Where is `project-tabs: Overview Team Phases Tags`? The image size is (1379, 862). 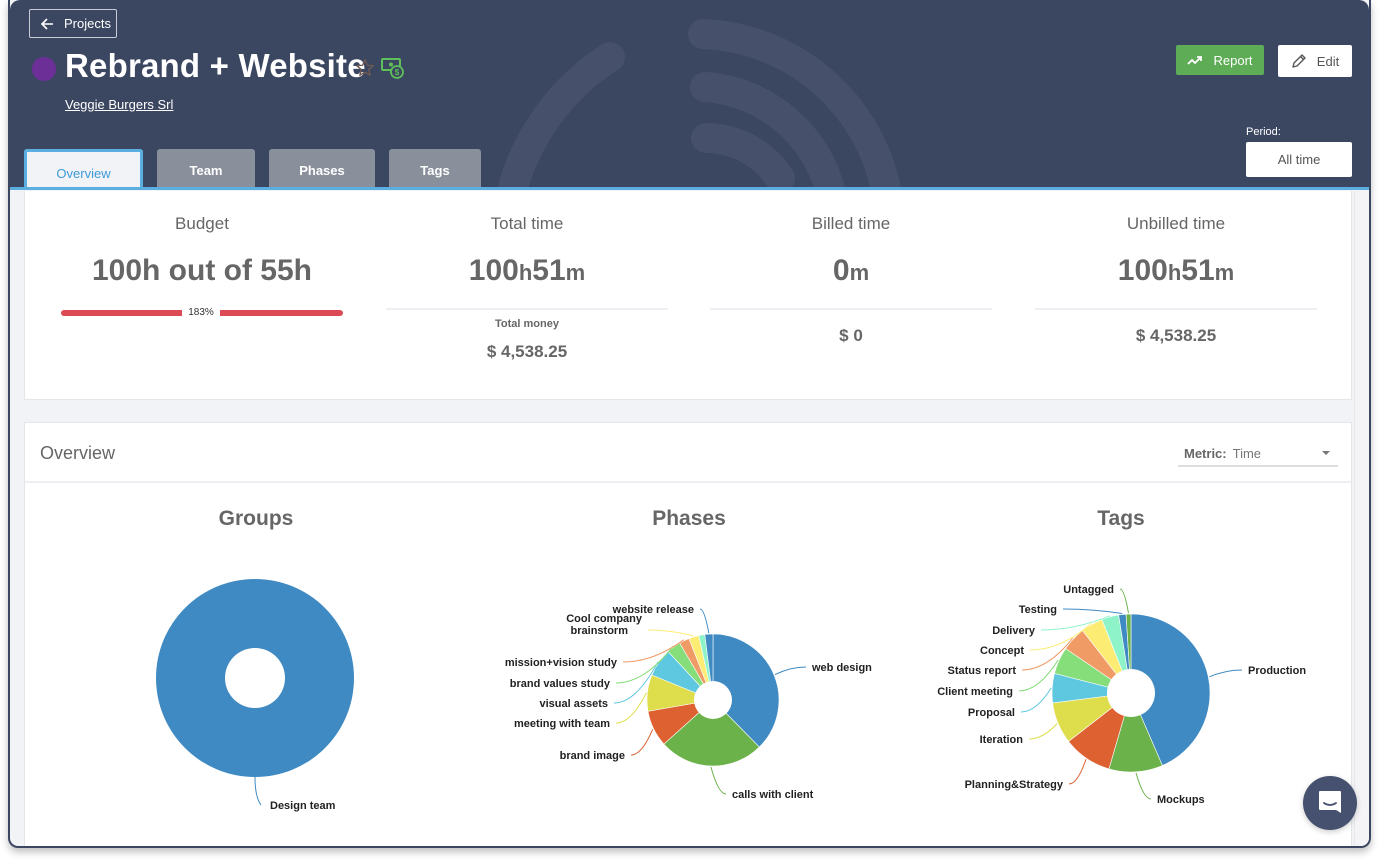
project-tabs: Overview Team Phases Tags is located at coordinates (252, 169).